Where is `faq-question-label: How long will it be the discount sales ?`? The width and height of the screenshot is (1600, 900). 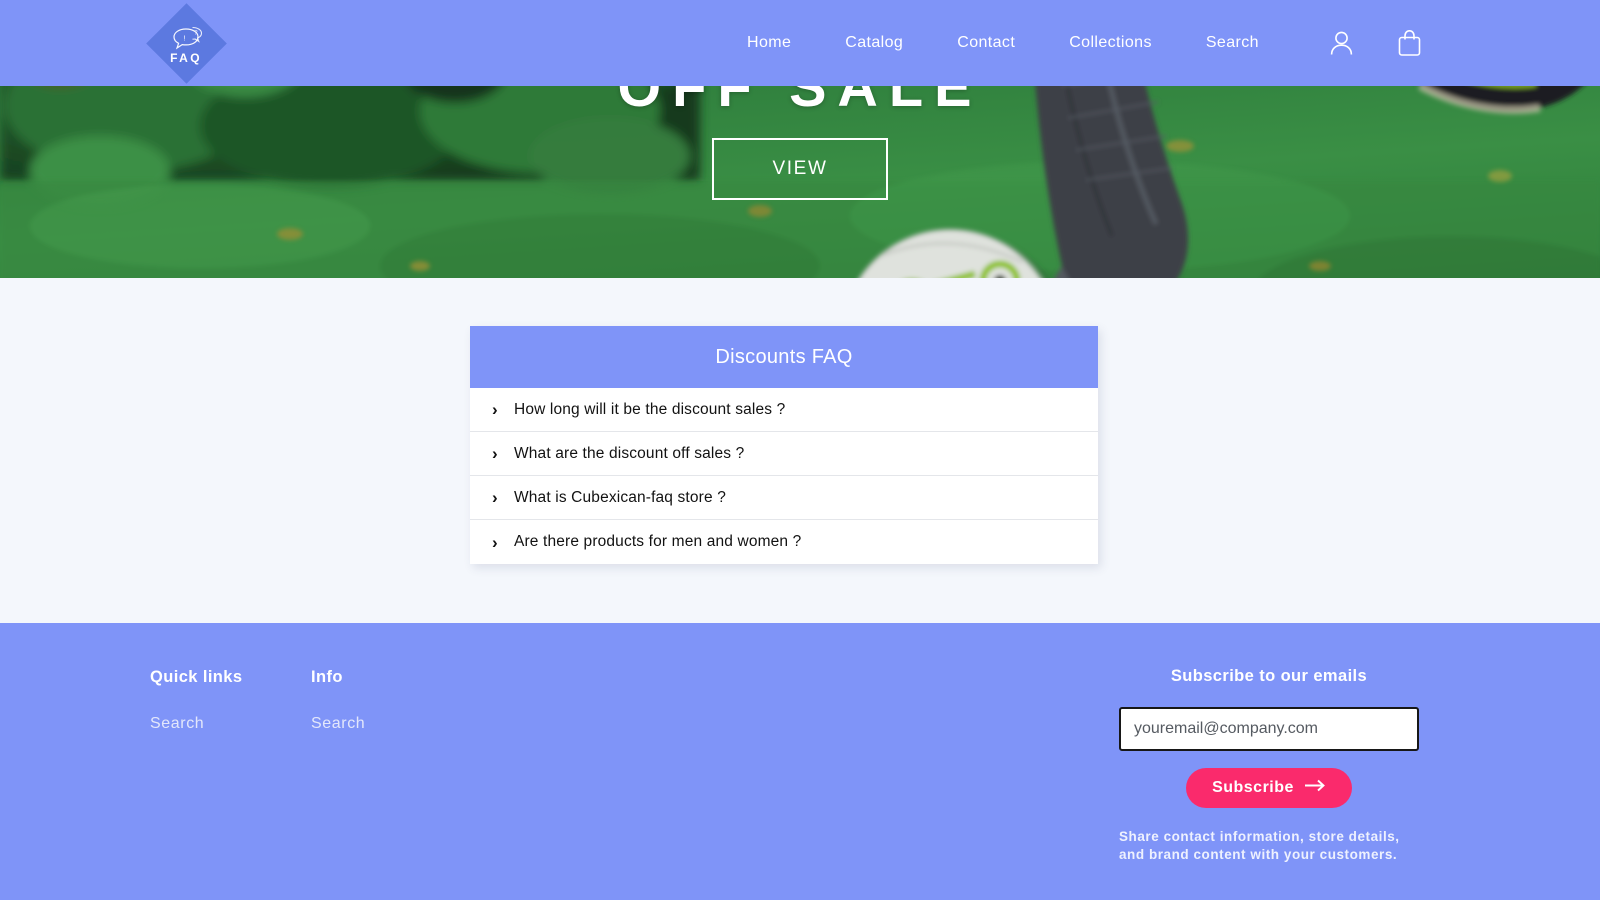 faq-question-label: How long will it be the discount sales ? is located at coordinates (650, 409).